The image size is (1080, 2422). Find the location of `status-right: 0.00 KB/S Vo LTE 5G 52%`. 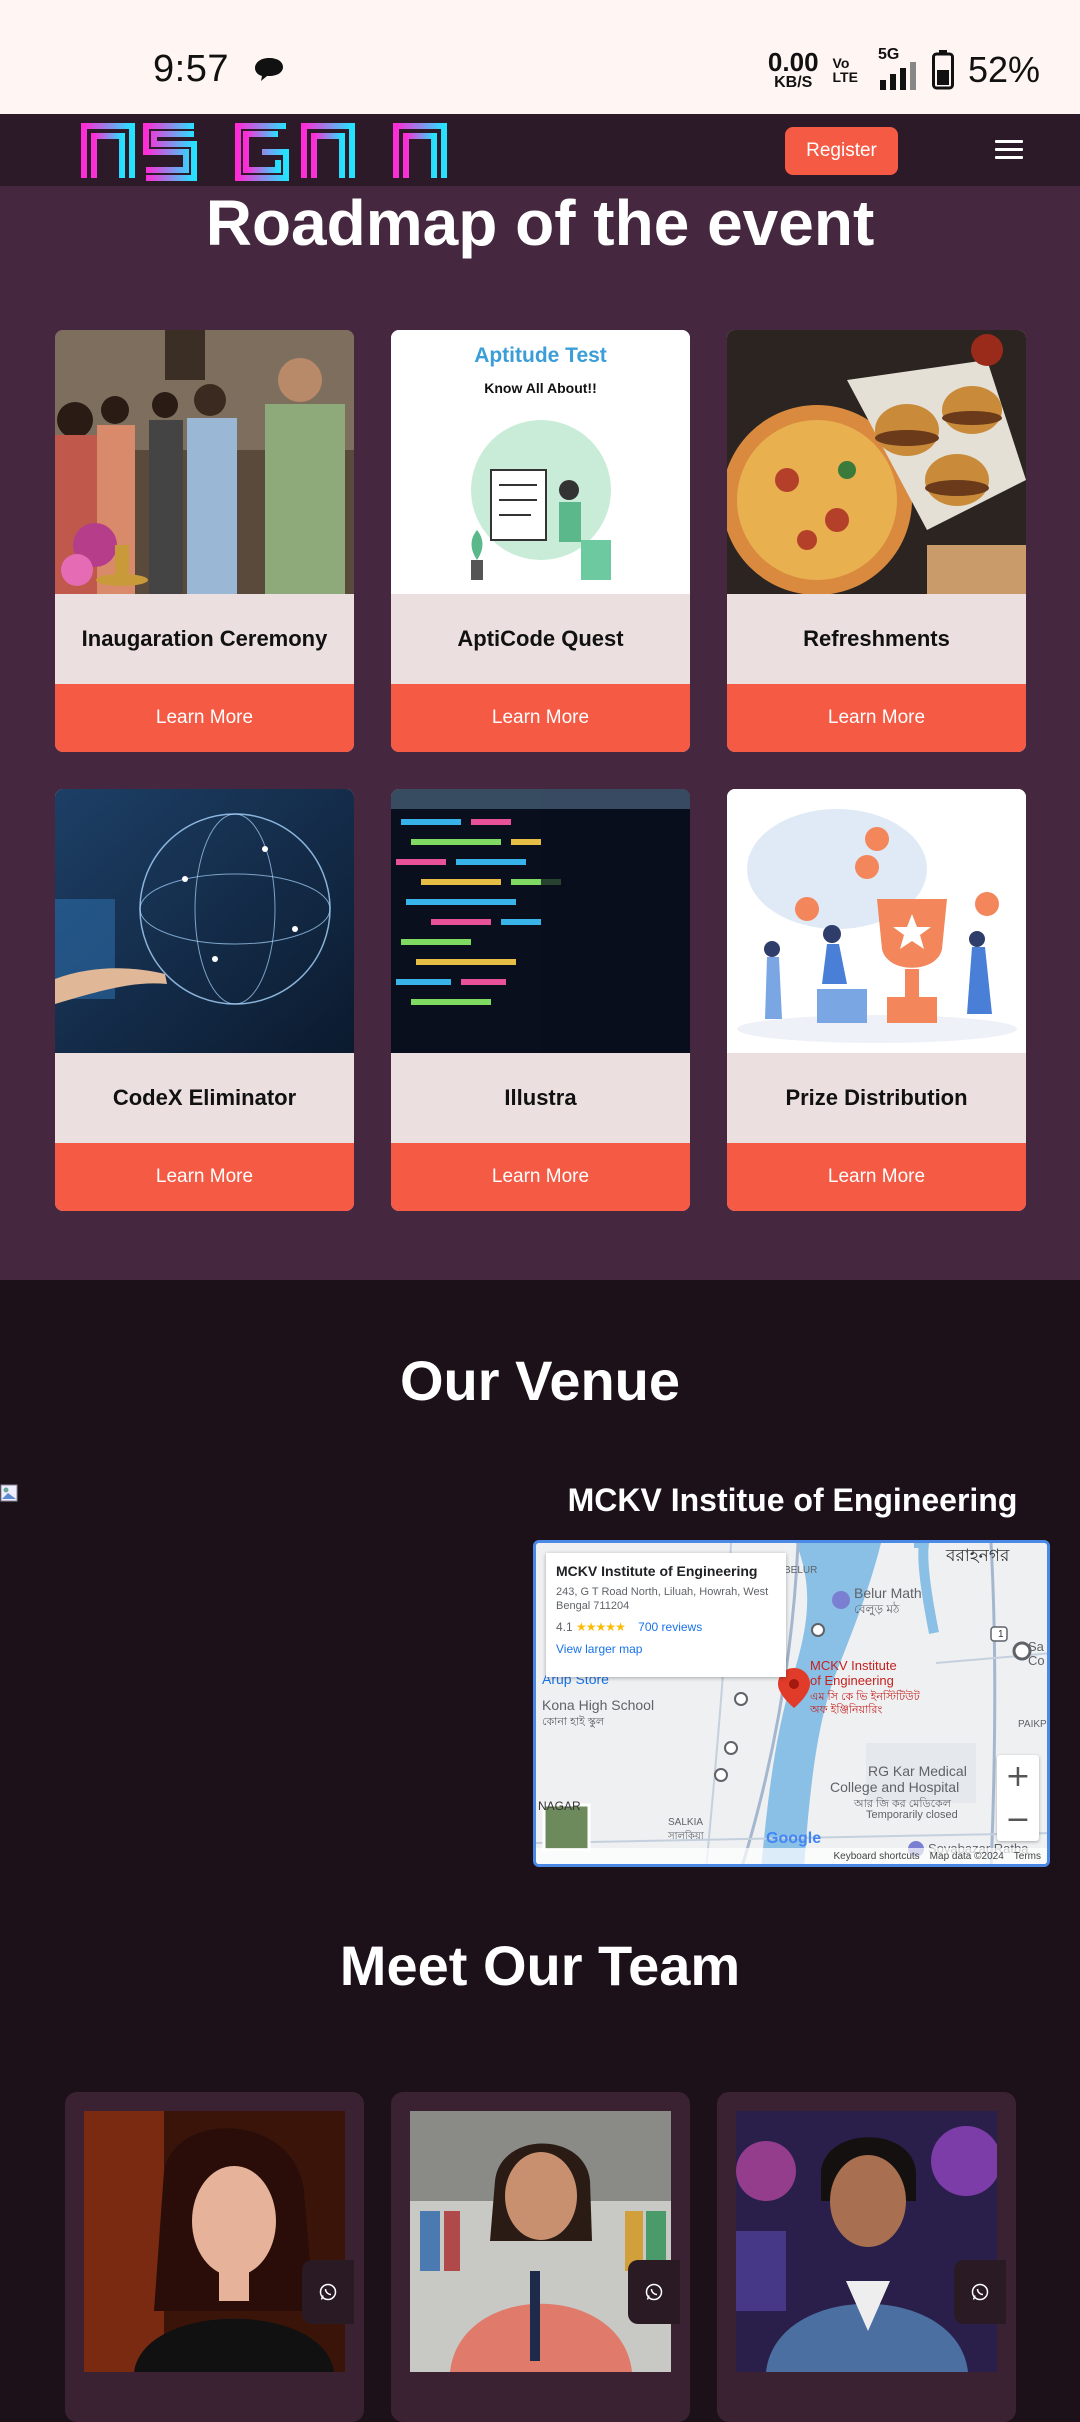

status-right: 0.00 KB/S Vo LTE 5G 52% is located at coordinates (904, 70).